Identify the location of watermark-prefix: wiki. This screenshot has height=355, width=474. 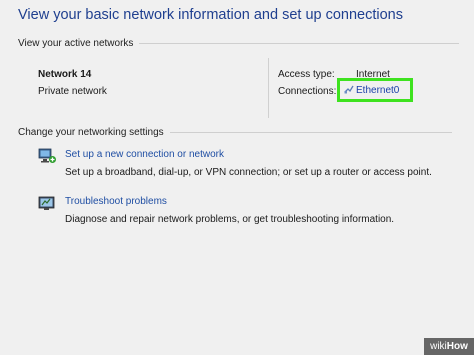
(438, 346).